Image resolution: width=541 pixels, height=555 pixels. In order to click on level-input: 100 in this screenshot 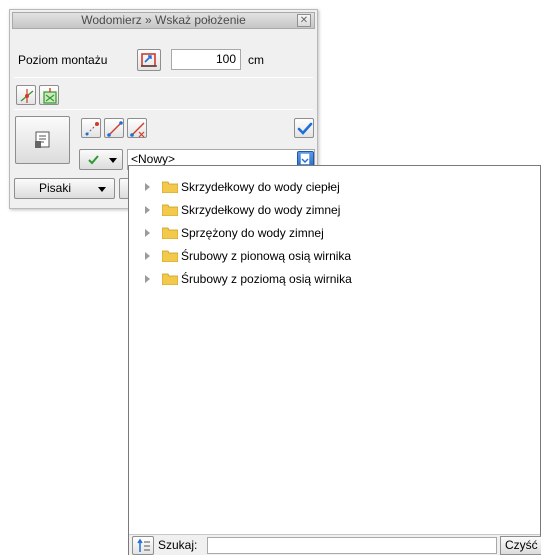, I will do `click(206, 59)`.